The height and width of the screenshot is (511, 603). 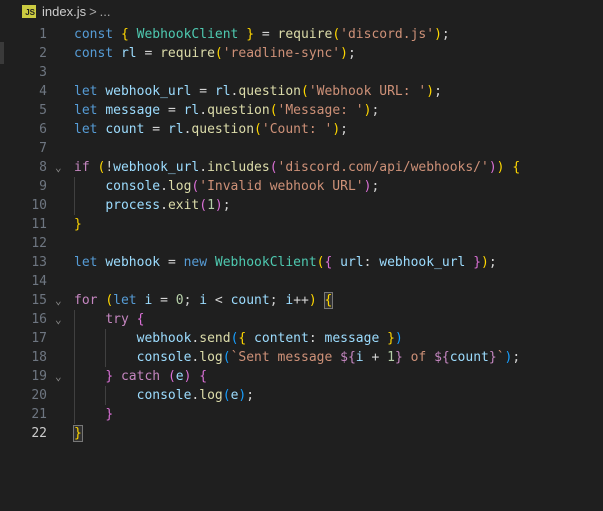 What do you see at coordinates (301, 281) in the screenshot?
I see `code-line: 14` at bounding box center [301, 281].